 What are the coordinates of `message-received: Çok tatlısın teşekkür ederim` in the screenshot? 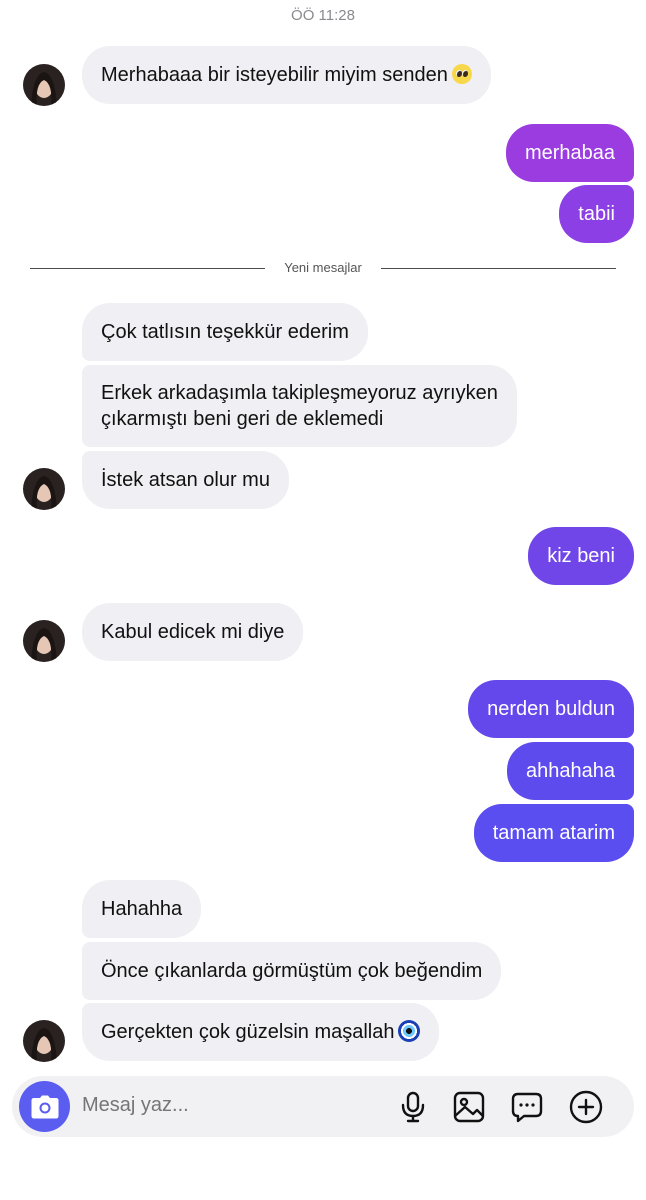 It's located at (225, 332).